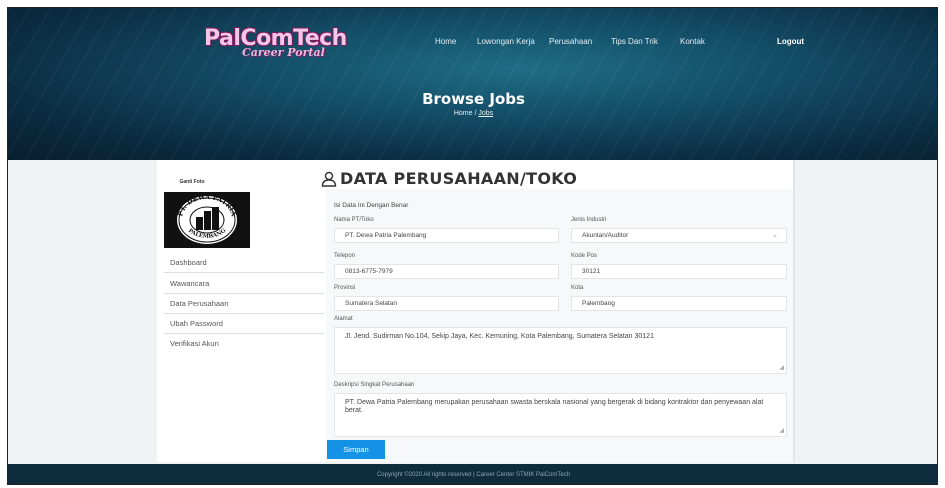 Image resolution: width=945 pixels, height=488 pixels. Describe the element at coordinates (692, 41) in the screenshot. I see `nav-kontak: Kontak` at that location.